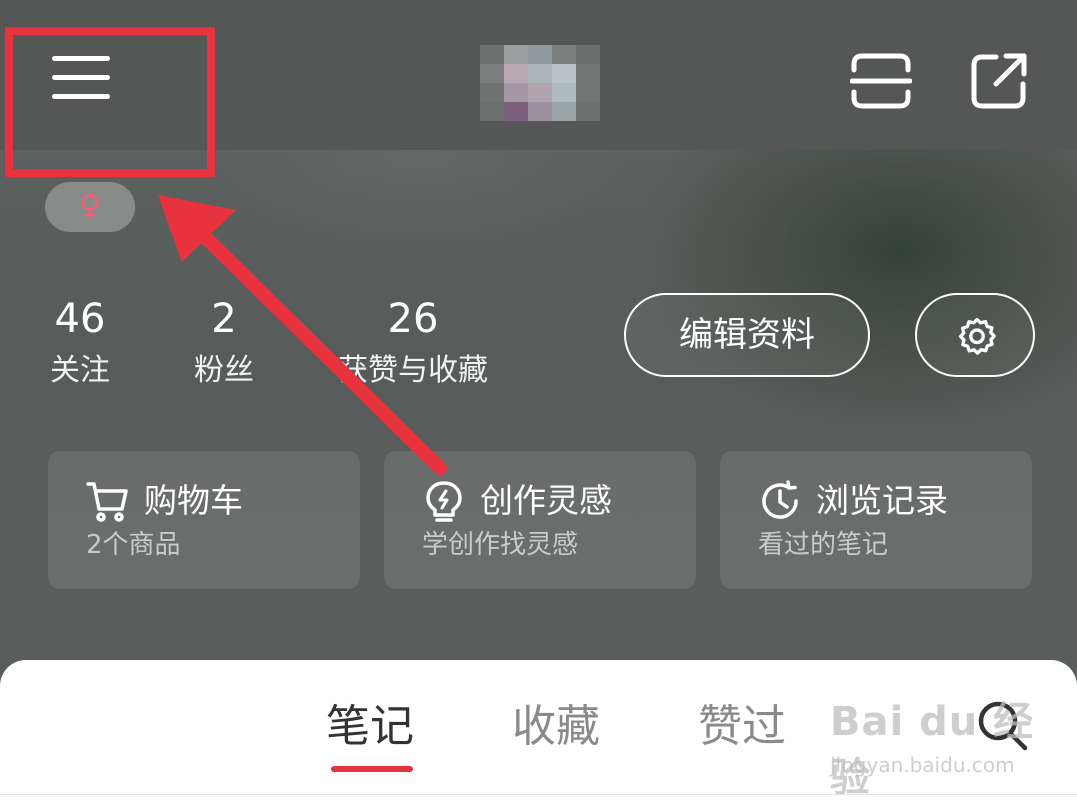 Image resolution: width=1077 pixels, height=807 pixels. What do you see at coordinates (413, 370) in the screenshot?
I see `stat-label: 获赞与收藏` at bounding box center [413, 370].